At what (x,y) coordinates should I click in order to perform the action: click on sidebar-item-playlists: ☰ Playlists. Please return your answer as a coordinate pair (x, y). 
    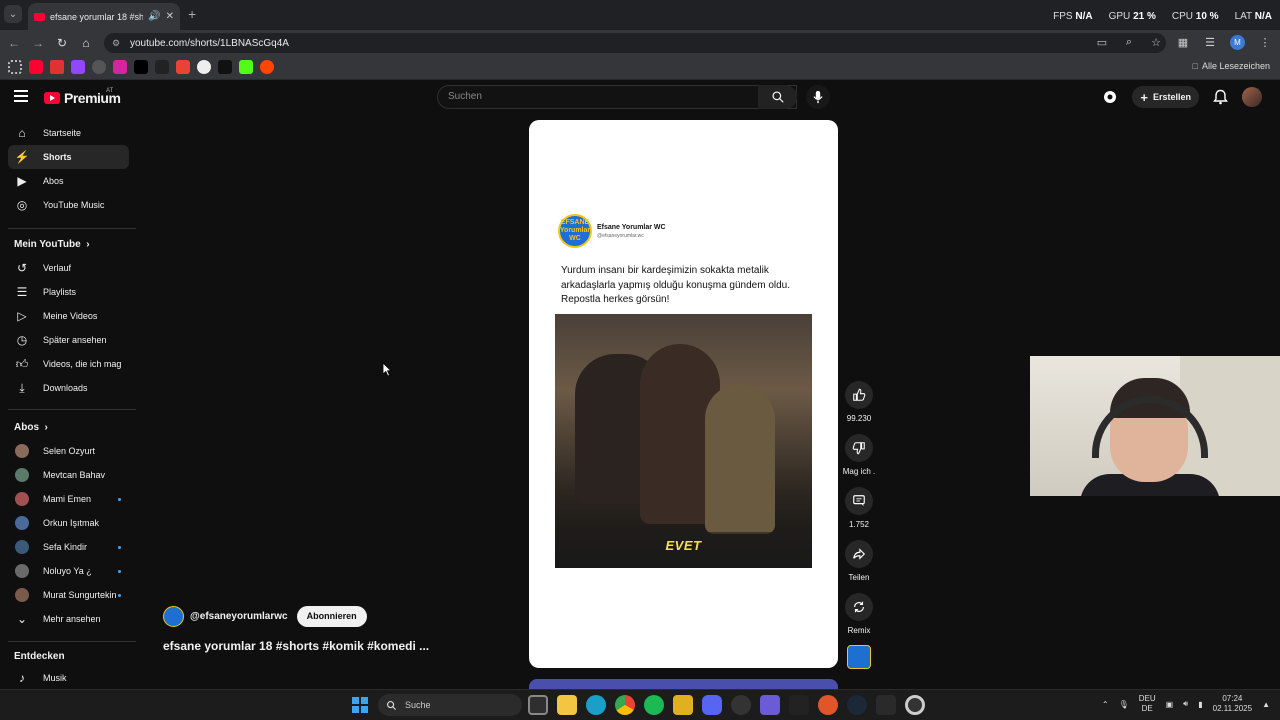
    Looking at the image, I should click on (68, 292).